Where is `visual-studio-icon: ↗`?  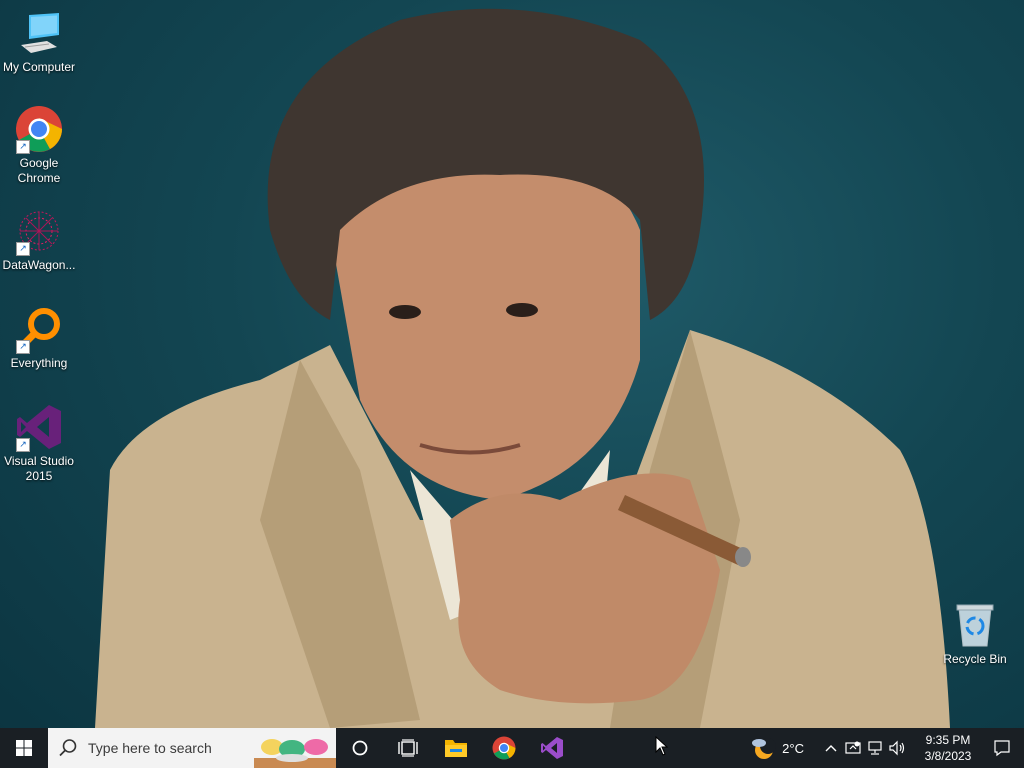 visual-studio-icon: ↗ is located at coordinates (39, 427).